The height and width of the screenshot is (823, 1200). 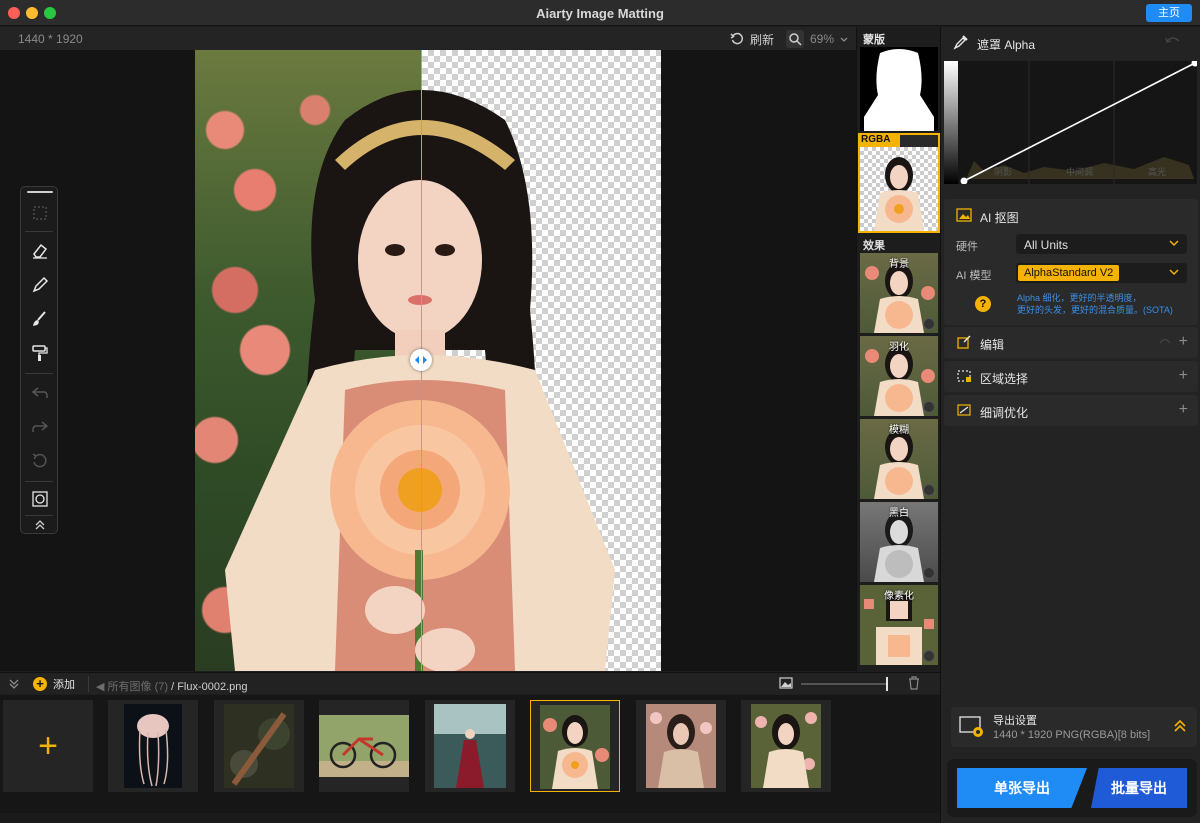 I want to click on redo-button, so click(x=40, y=427).